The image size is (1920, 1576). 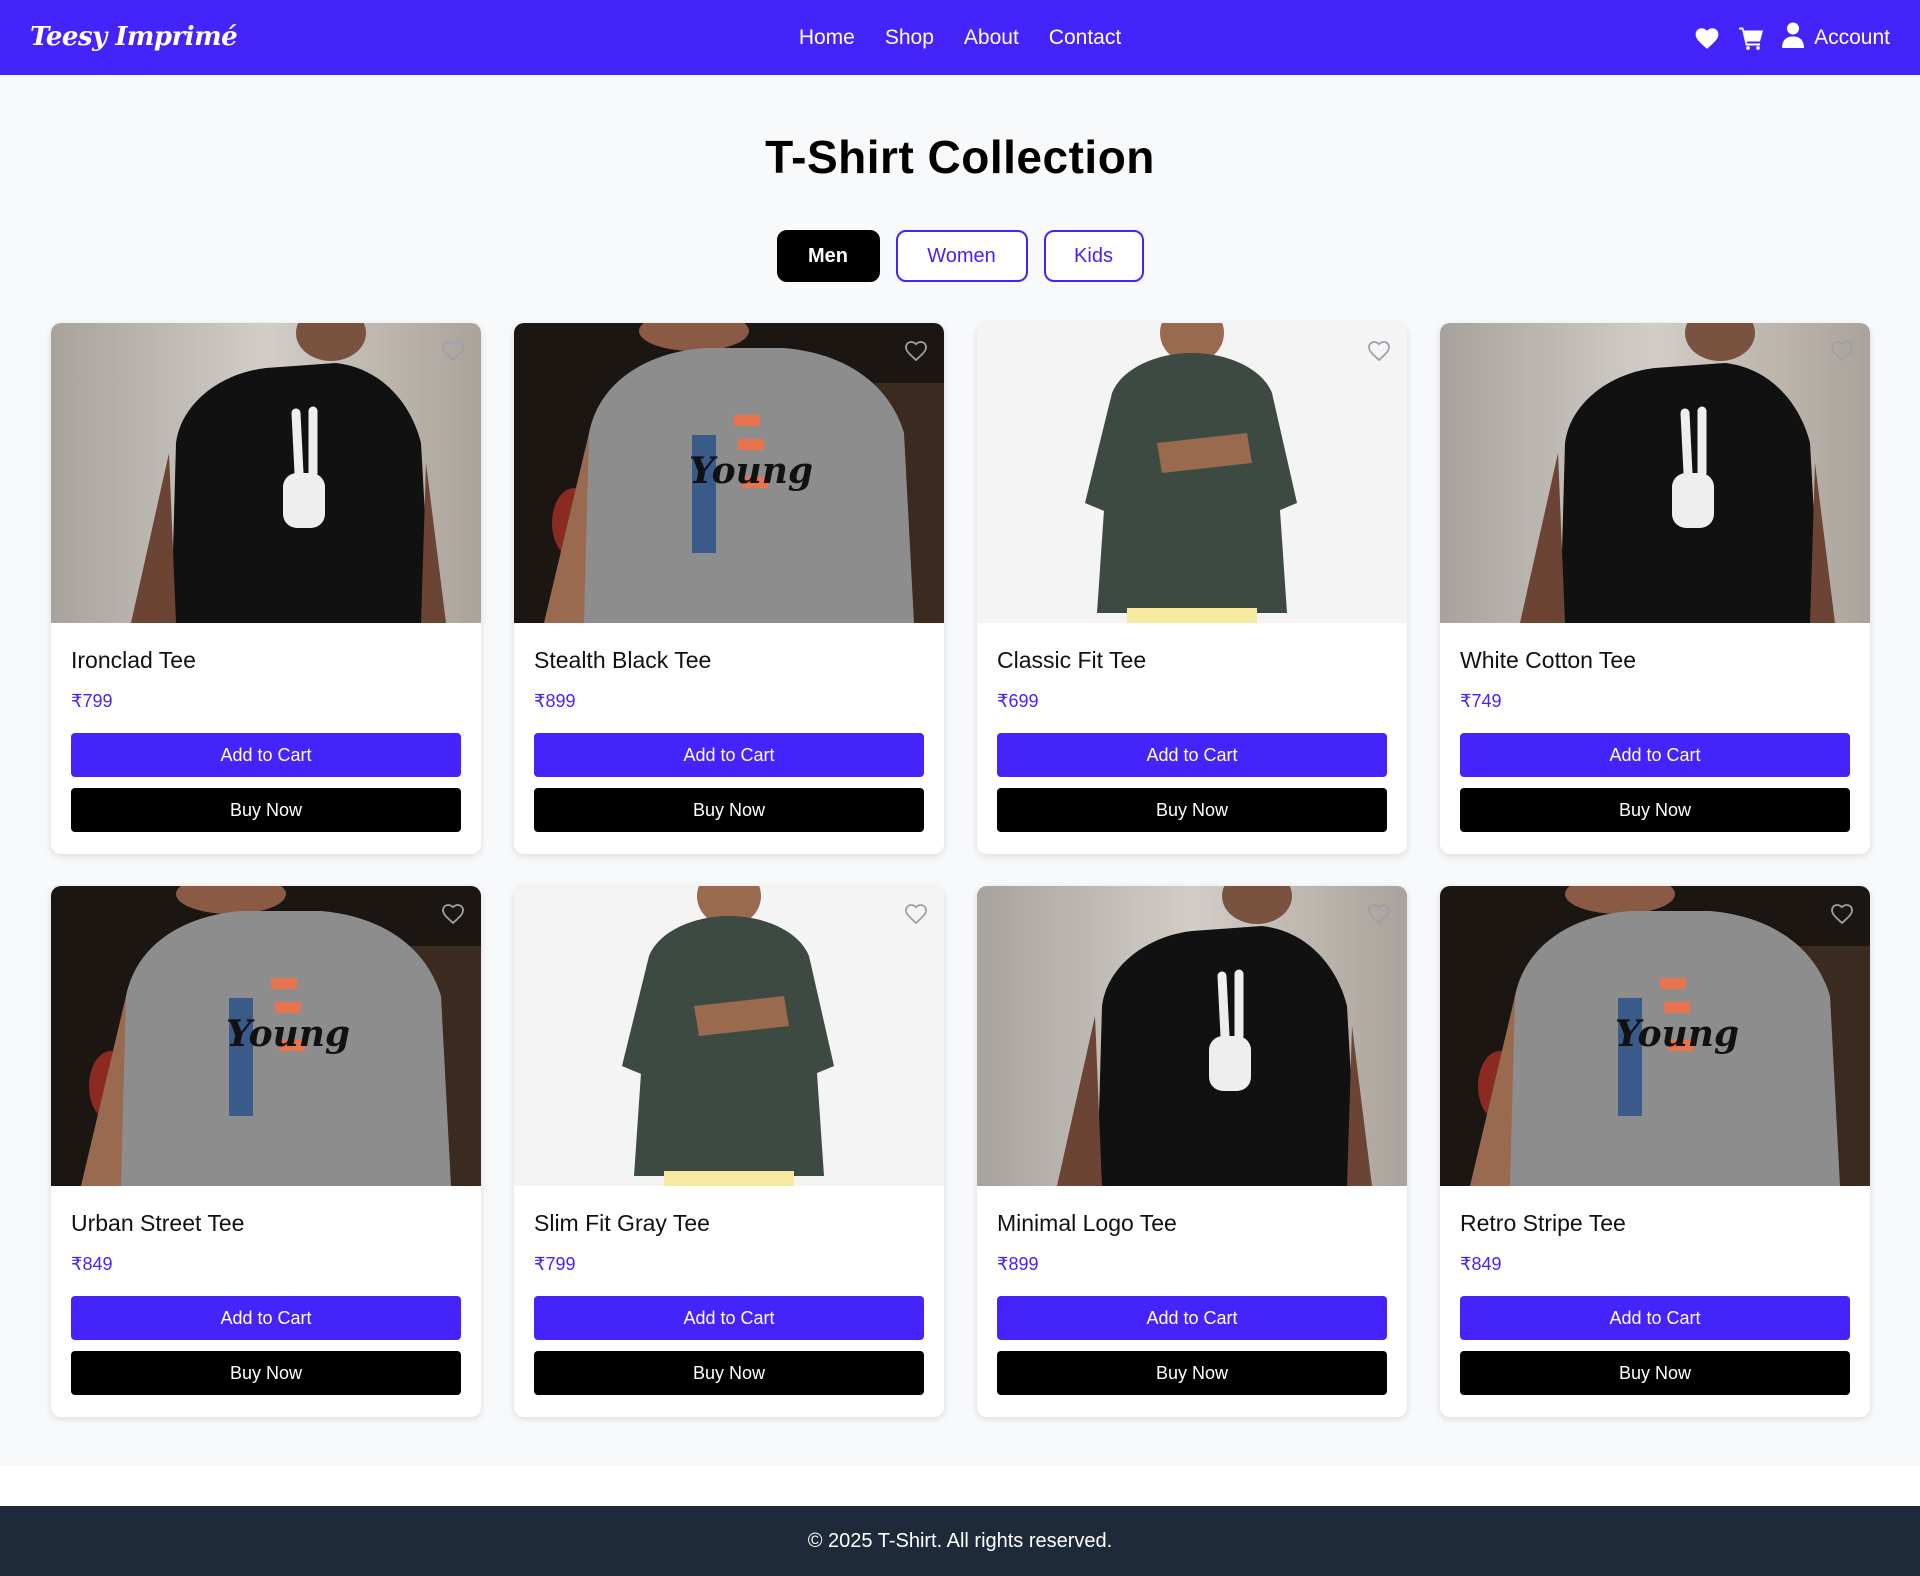 I want to click on user-icon, so click(x=1793, y=38).